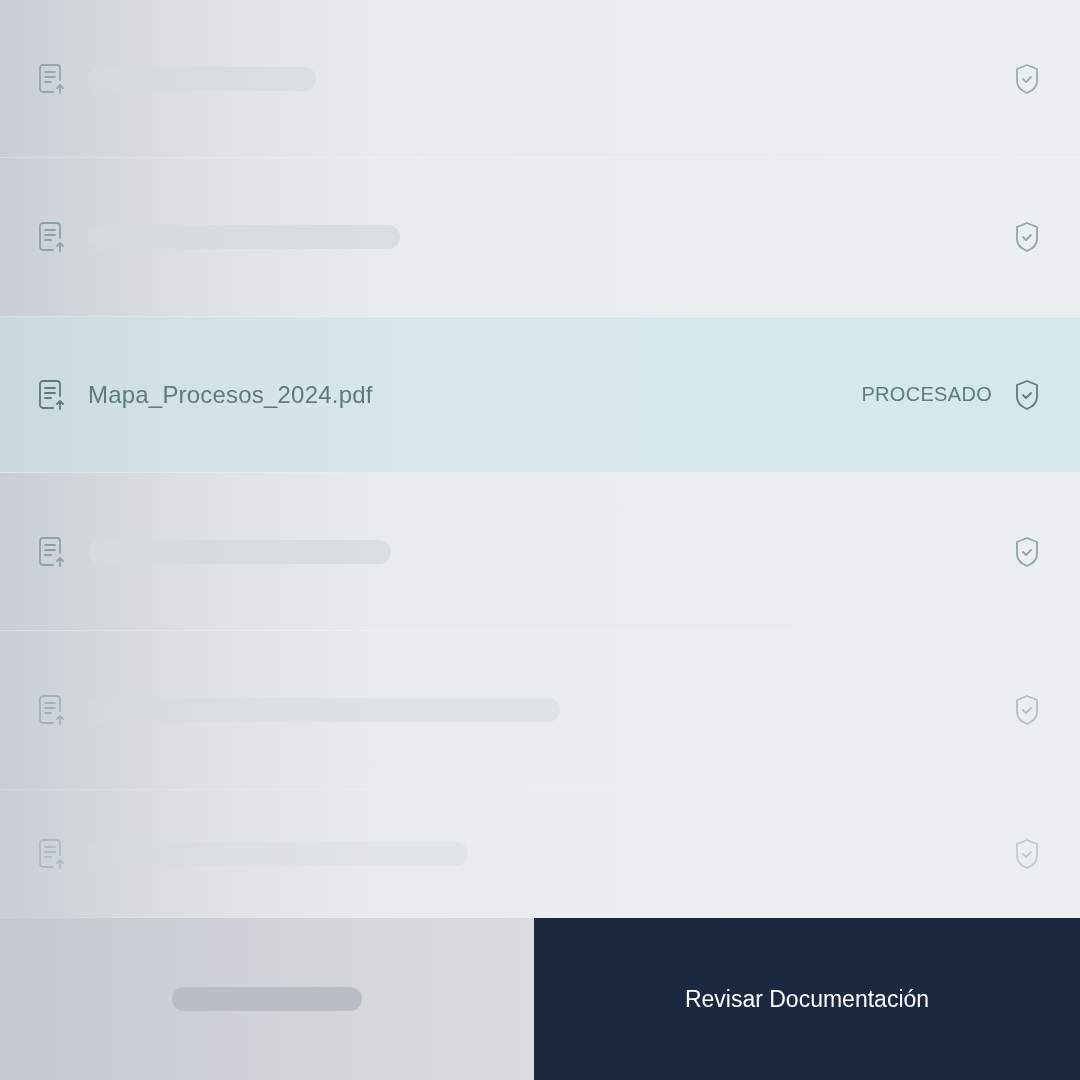  Describe the element at coordinates (926, 394) in the screenshot. I see `status-label: PROCESADO` at that location.